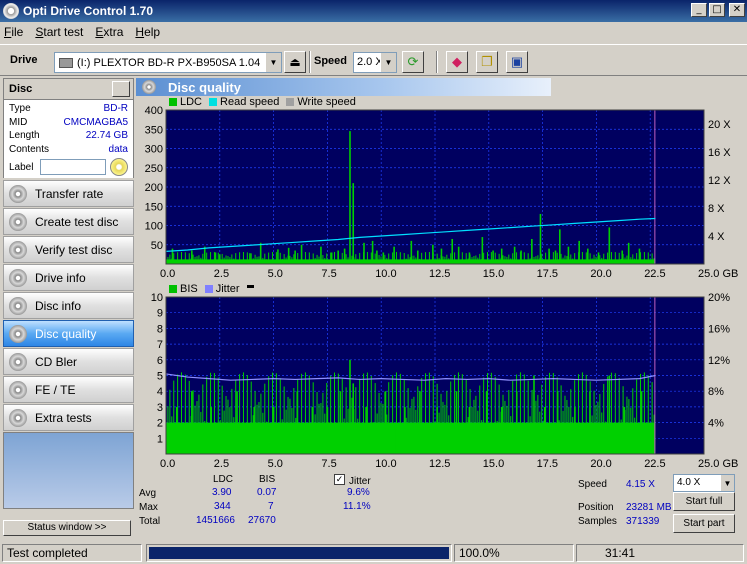 This screenshot has width=747, height=564. I want to click on nav-label: CD Bler, so click(56, 361).